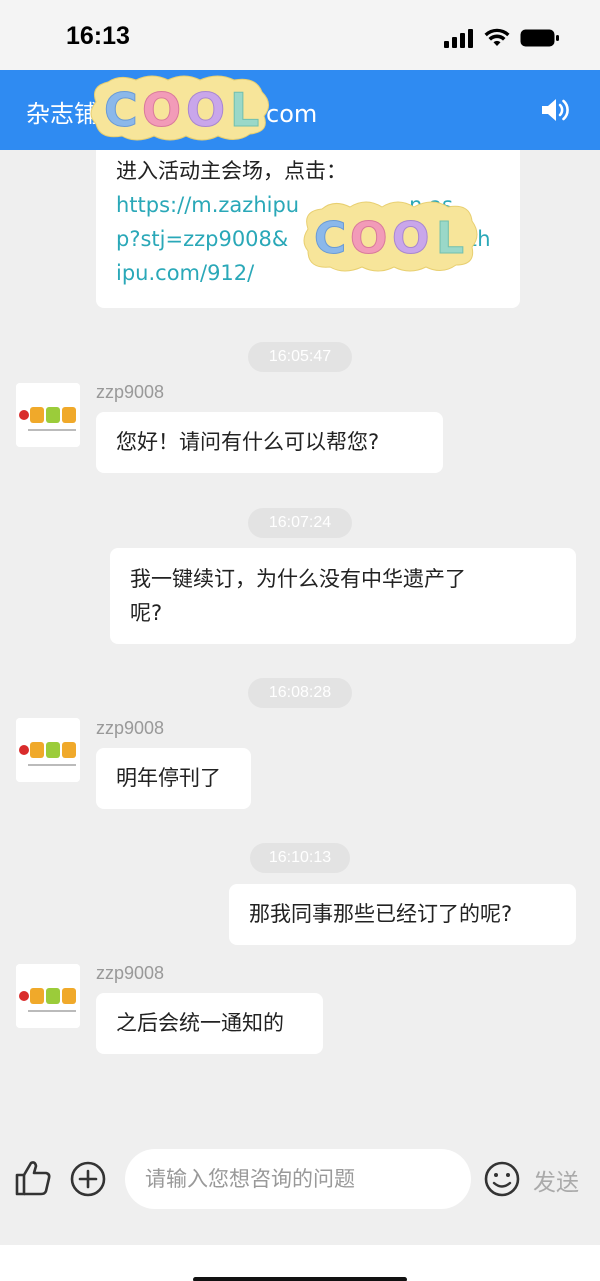 The width and height of the screenshot is (600, 1281). What do you see at coordinates (298, 1179) in the screenshot?
I see `message-input: 请输入您想咨询的问题` at bounding box center [298, 1179].